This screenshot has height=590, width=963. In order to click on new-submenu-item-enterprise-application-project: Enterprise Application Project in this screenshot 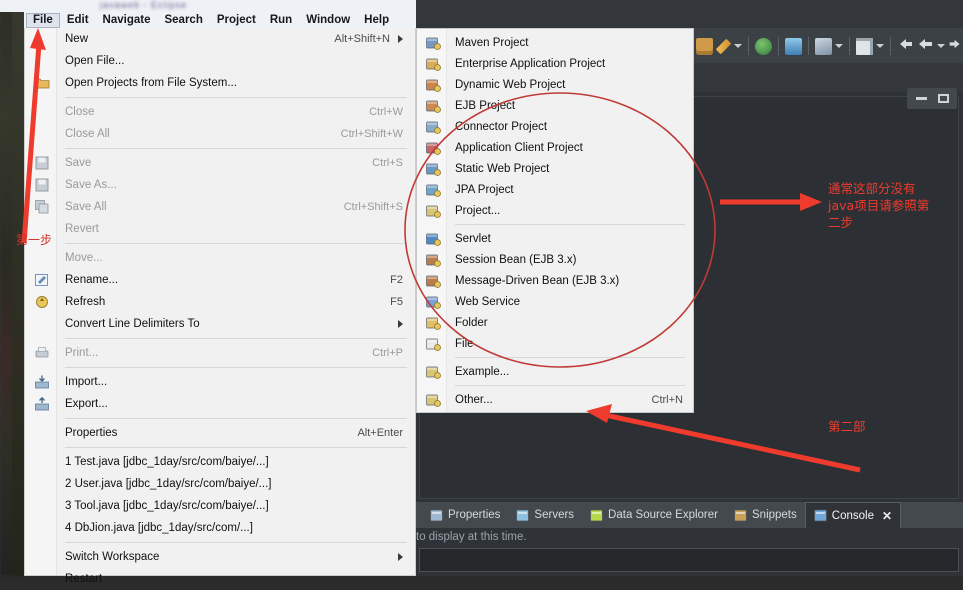, I will do `click(555, 63)`.